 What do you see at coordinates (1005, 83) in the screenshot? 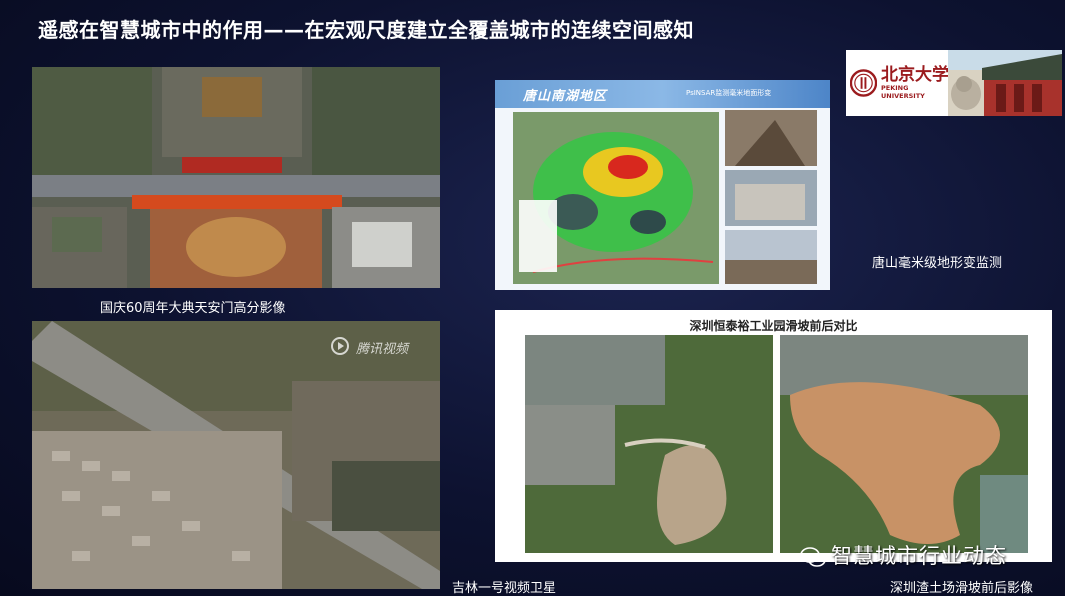
I see `campus-gate-photo` at bounding box center [1005, 83].